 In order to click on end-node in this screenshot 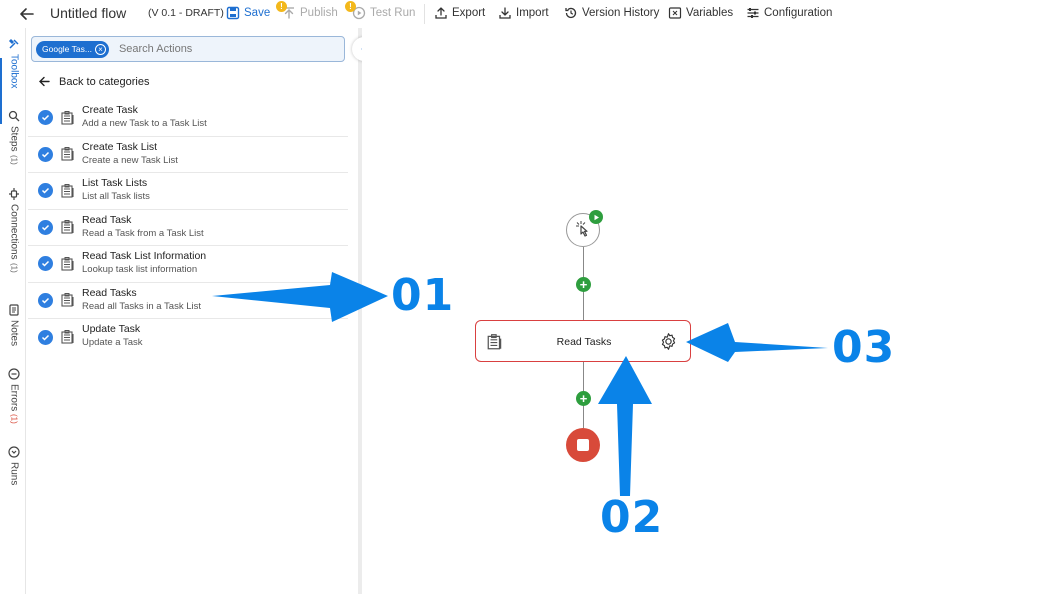, I will do `click(583, 445)`.